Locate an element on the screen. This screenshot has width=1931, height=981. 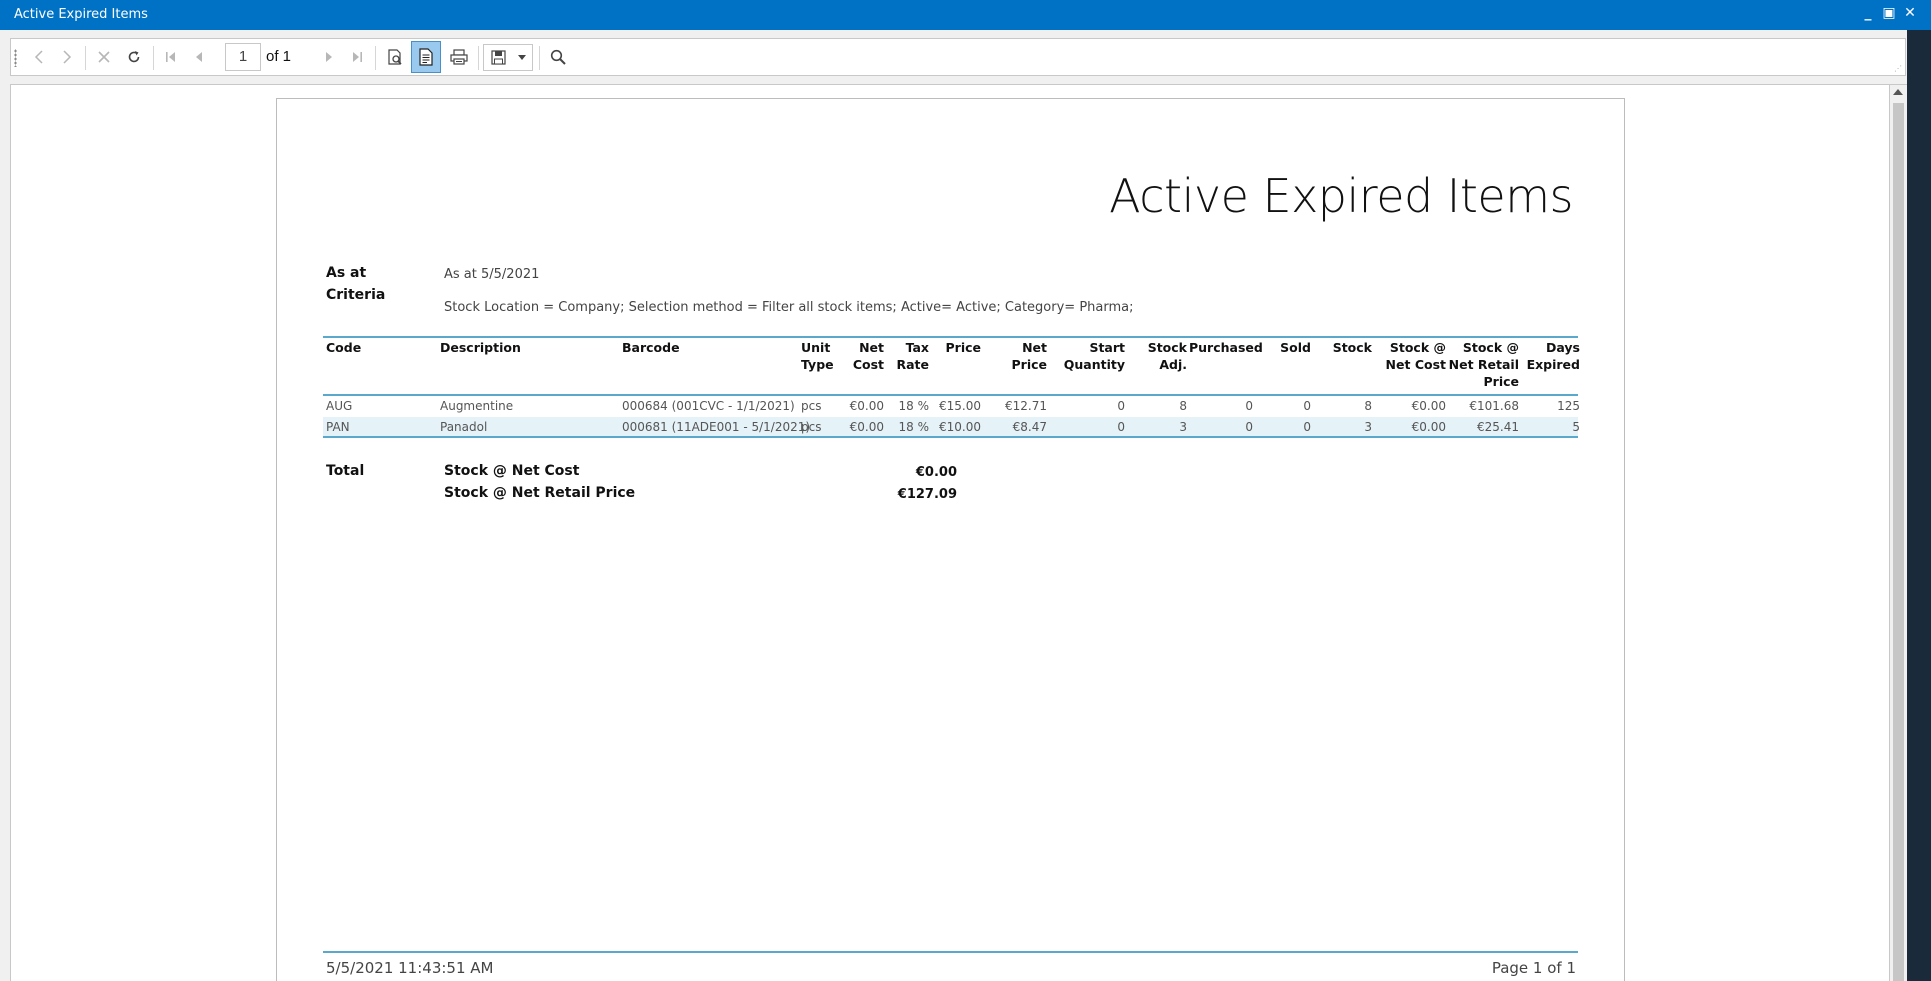
cell-net-price: €12.71 is located at coordinates (1026, 406).